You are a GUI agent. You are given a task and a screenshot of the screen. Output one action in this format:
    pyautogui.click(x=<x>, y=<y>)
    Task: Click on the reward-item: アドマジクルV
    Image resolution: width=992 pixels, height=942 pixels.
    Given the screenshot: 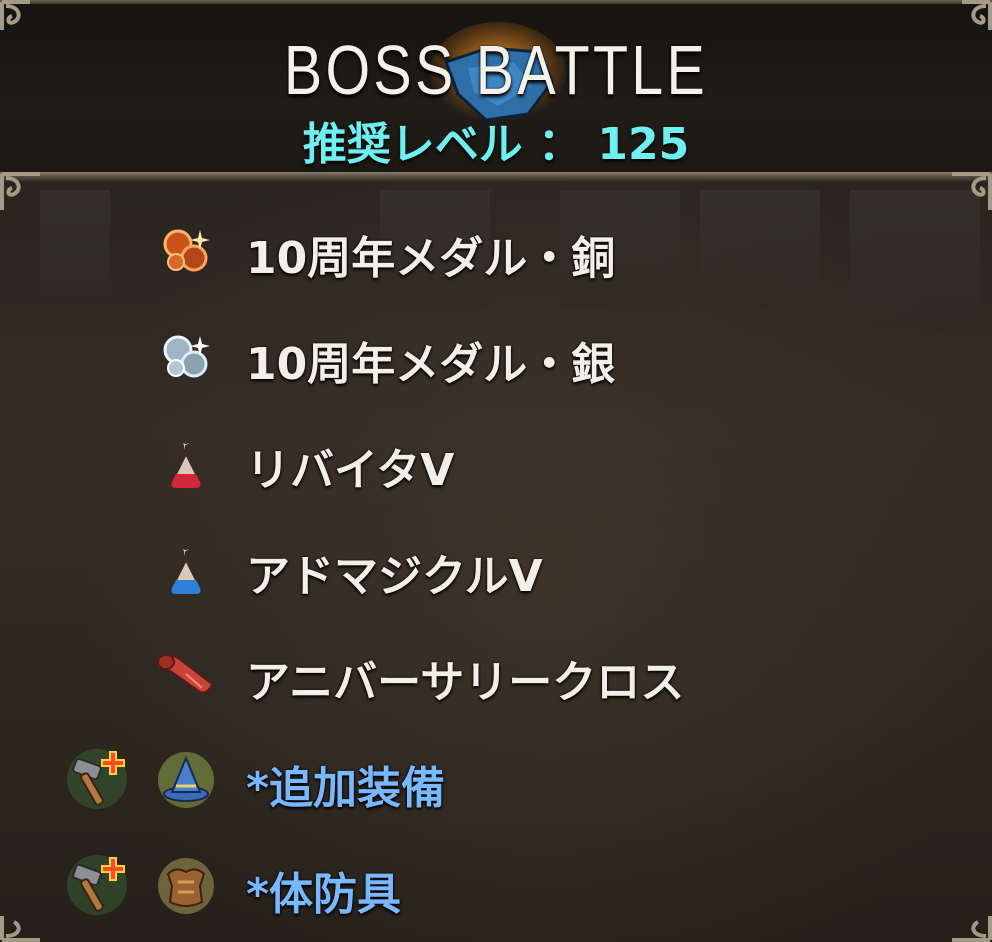 What is the action you would take?
    pyautogui.click(x=496, y=565)
    